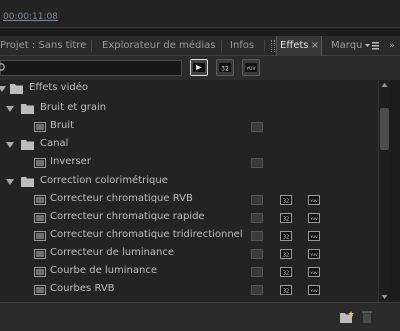 This screenshot has width=400, height=331. Describe the element at coordinates (189, 272) in the screenshot. I see `effect-item-luma-curve: Courbe de luminance 32 YUV` at that location.